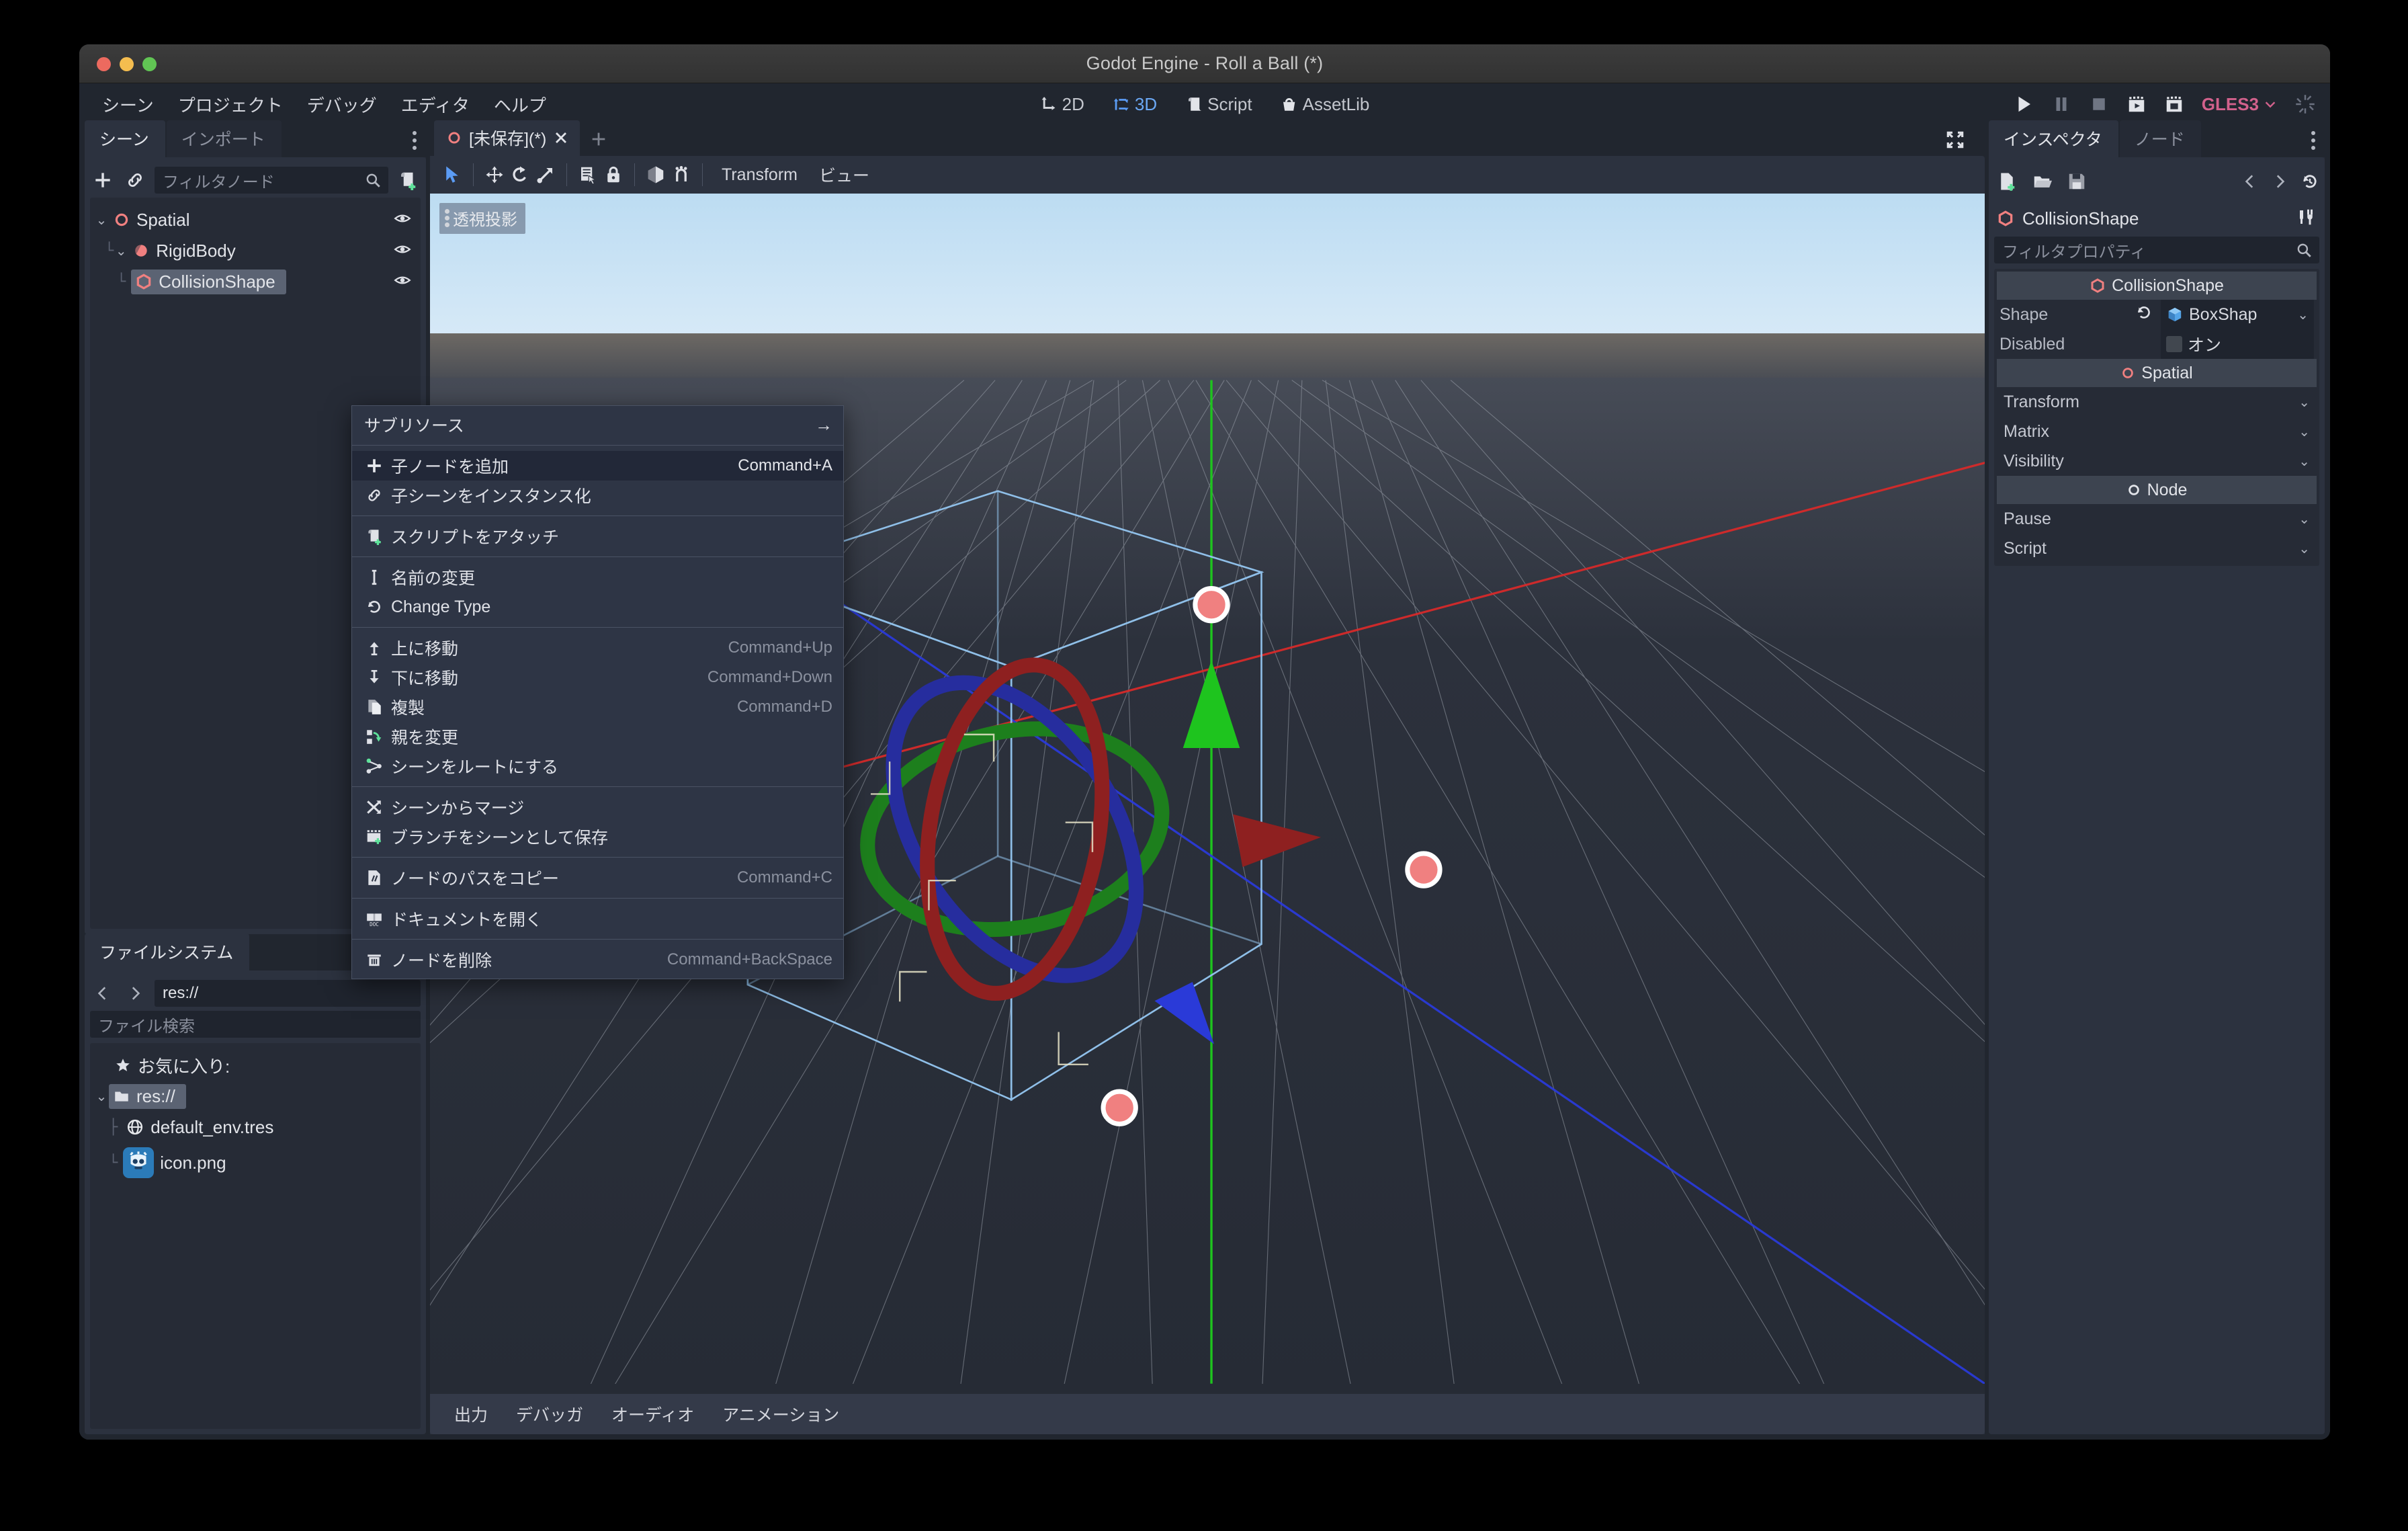 The height and width of the screenshot is (1531, 2408). What do you see at coordinates (482, 218) in the screenshot?
I see `viewport-projection-menu: 透視投影` at bounding box center [482, 218].